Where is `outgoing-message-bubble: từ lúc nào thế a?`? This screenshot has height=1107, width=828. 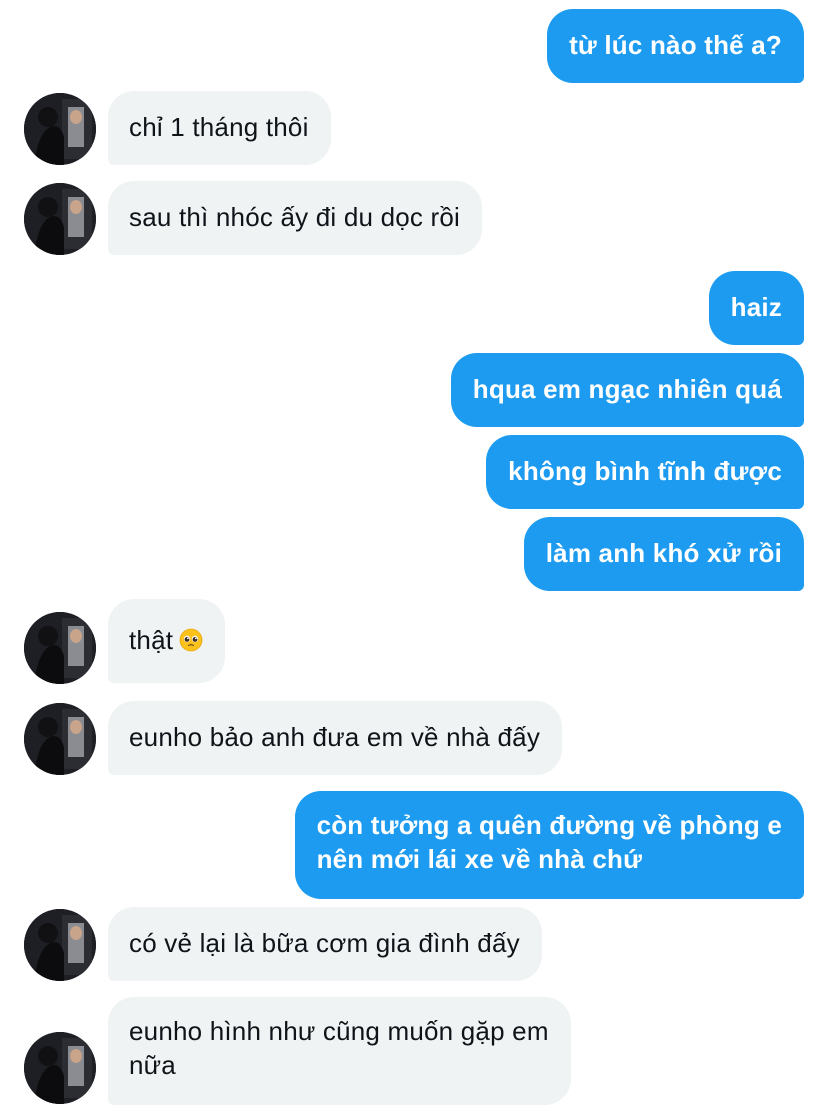
outgoing-message-bubble: từ lúc nào thế a? is located at coordinates (675, 46).